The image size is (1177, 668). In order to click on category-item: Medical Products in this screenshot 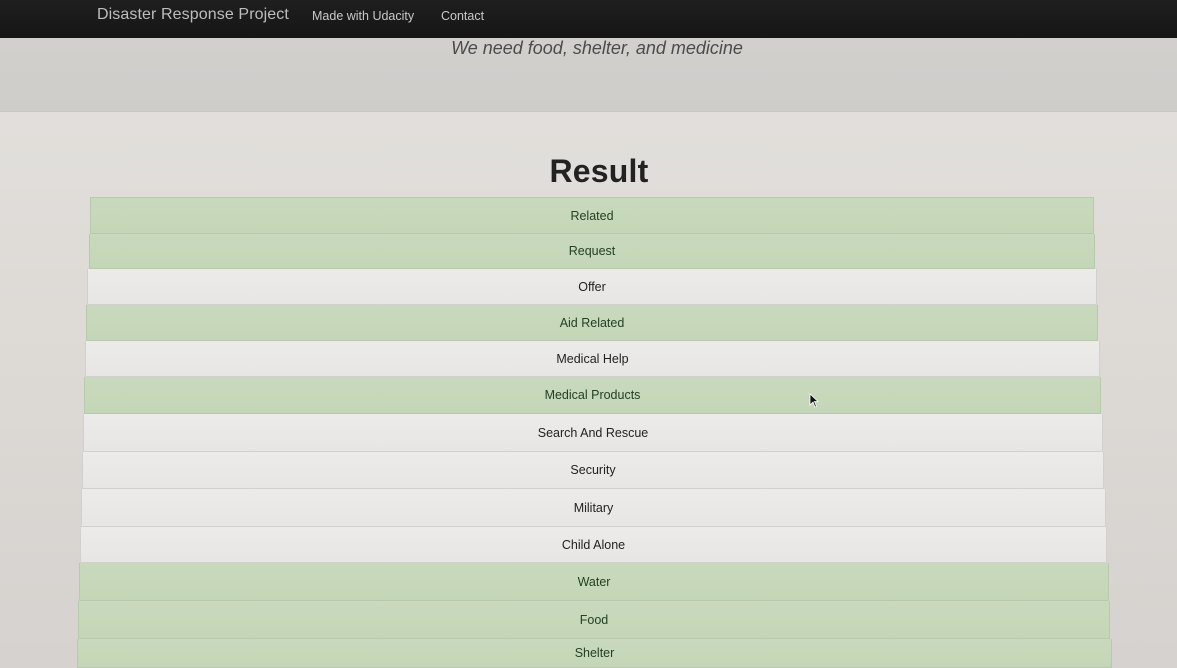, I will do `click(592, 395)`.